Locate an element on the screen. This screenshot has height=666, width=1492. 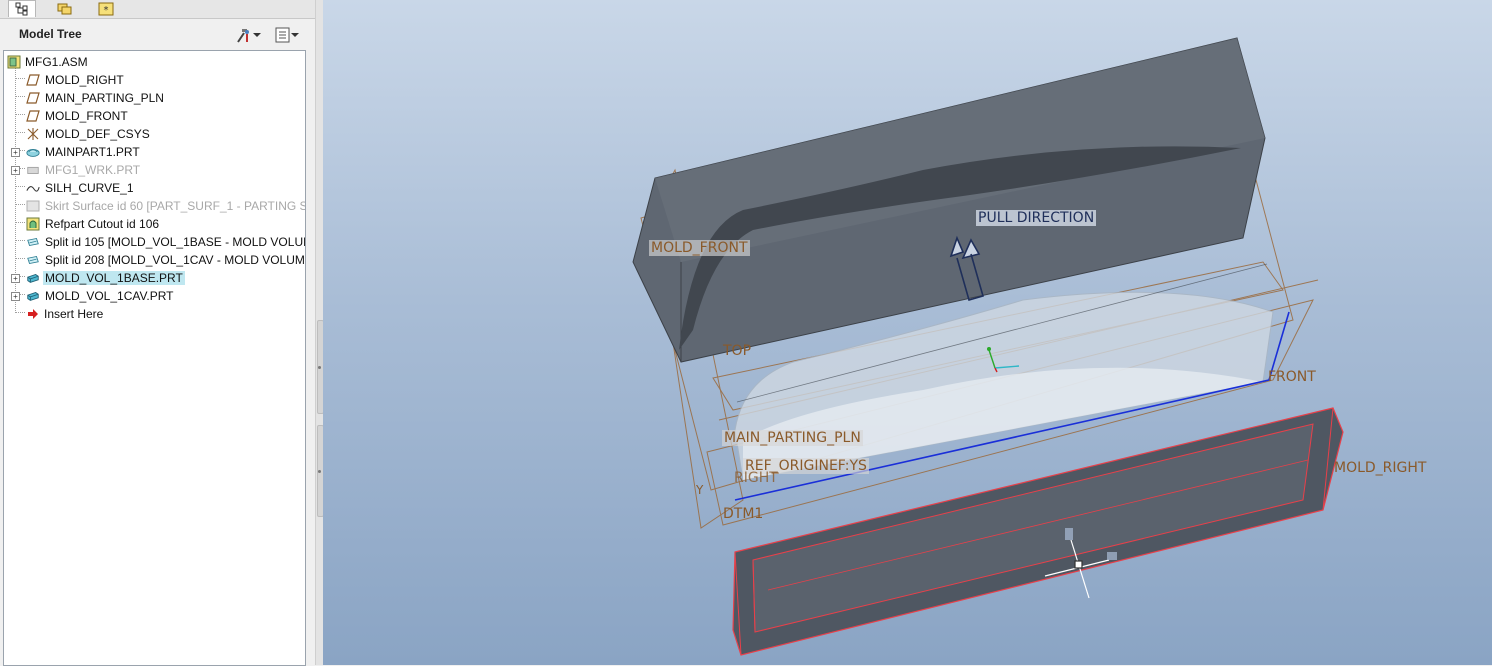
tree-item-label: MAIN_PARTING_PLN is located at coordinates (104, 98).